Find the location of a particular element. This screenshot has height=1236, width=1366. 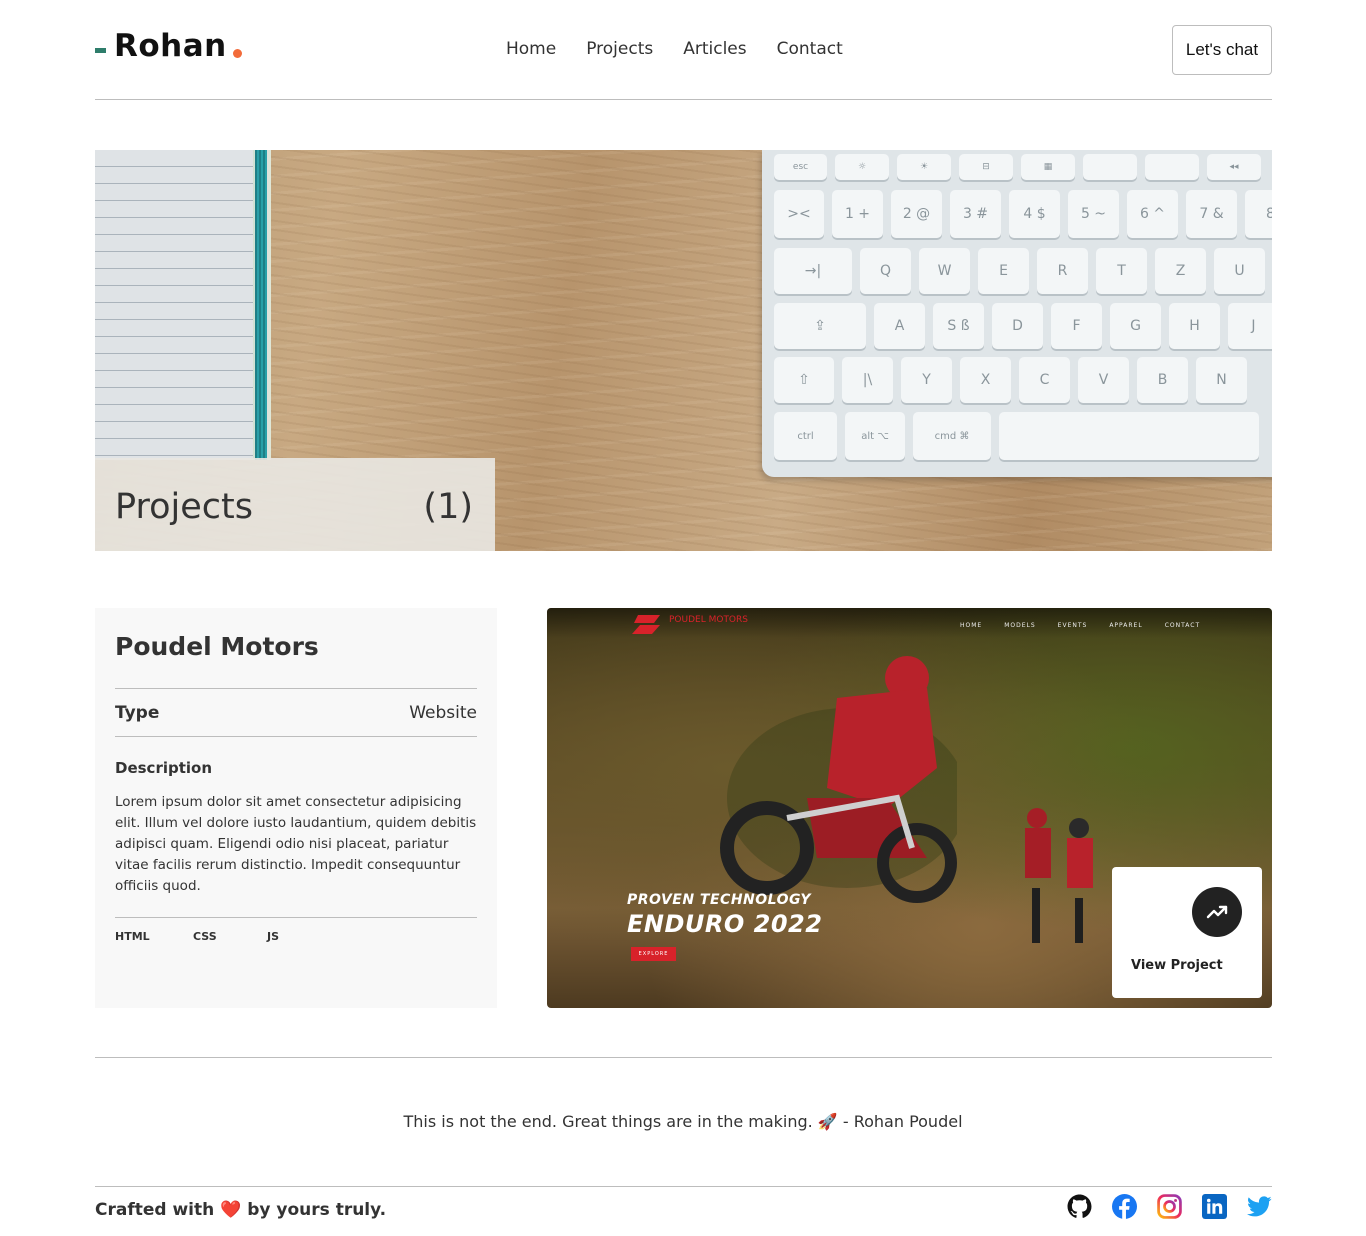

logo-dash is located at coordinates (100, 50).